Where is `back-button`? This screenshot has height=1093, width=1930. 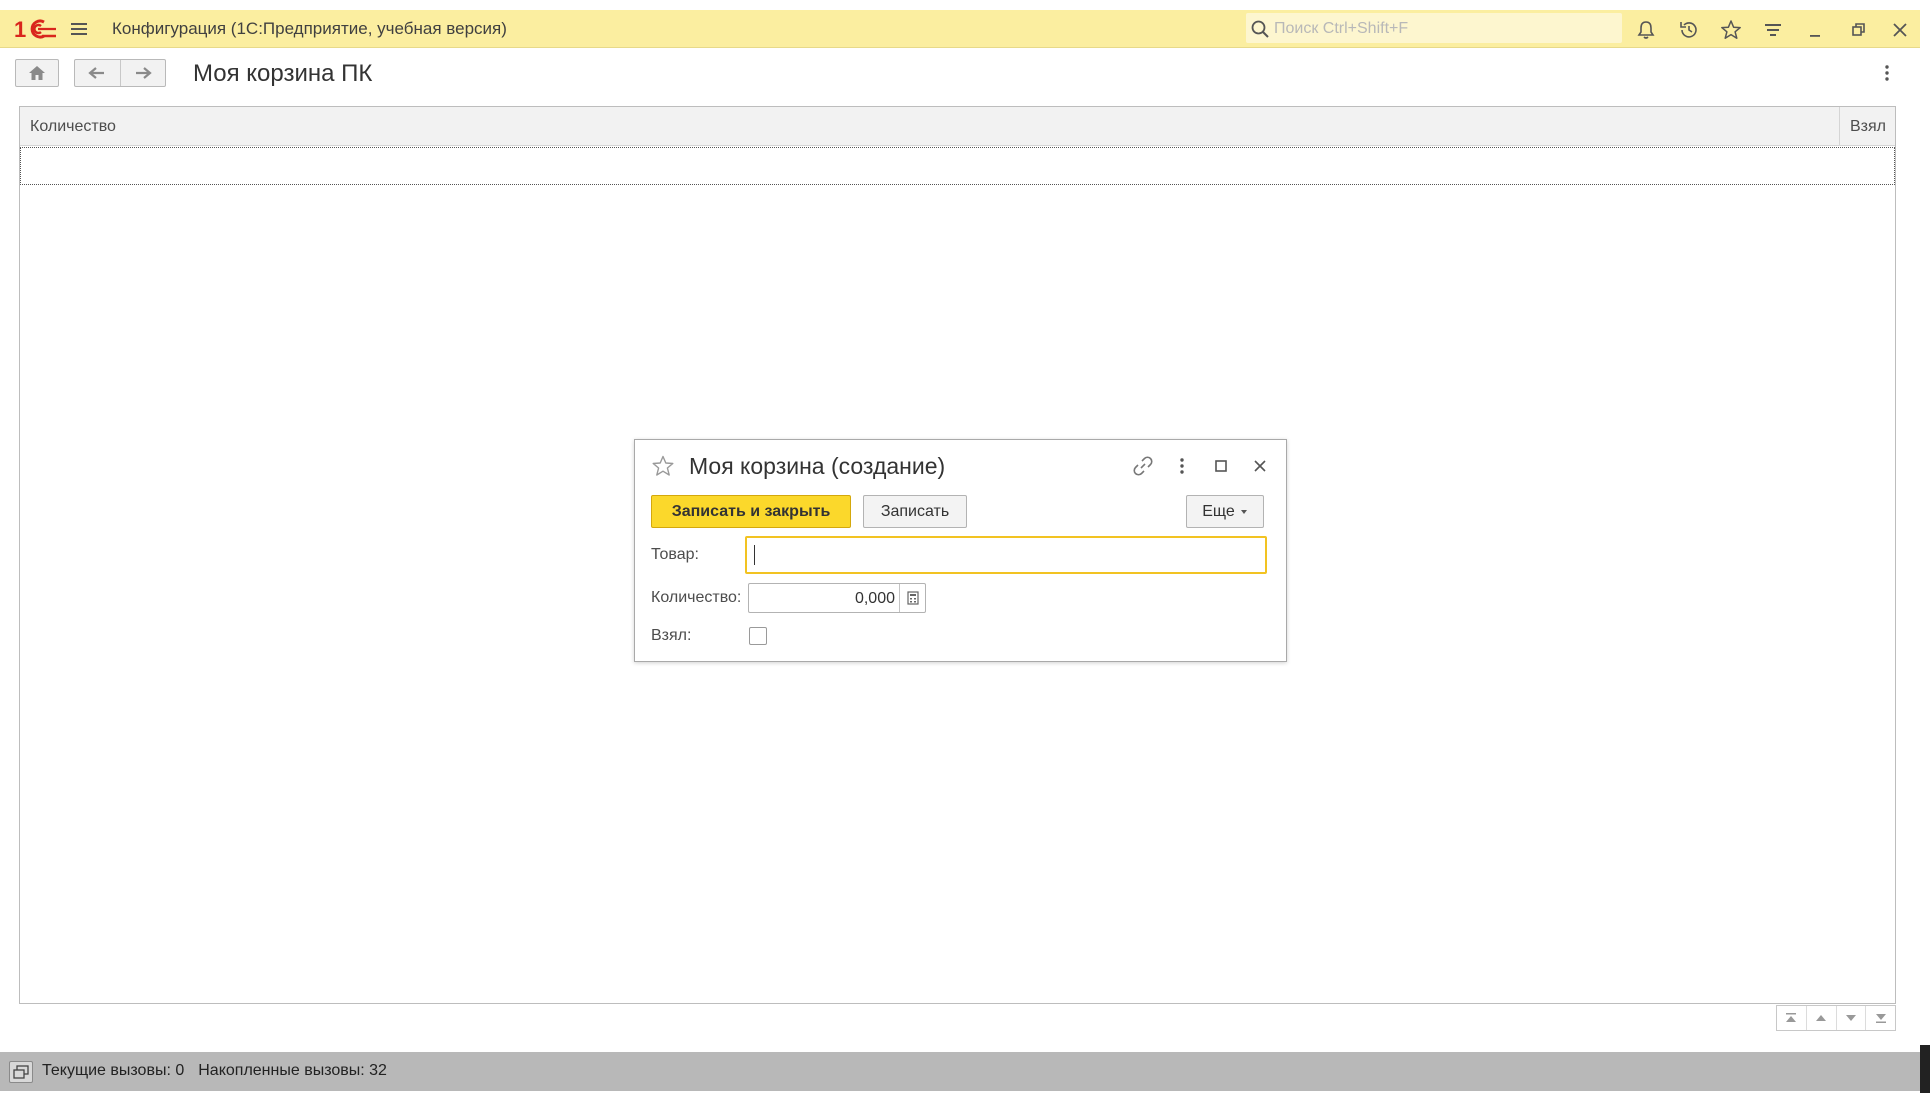
back-button is located at coordinates (98, 73).